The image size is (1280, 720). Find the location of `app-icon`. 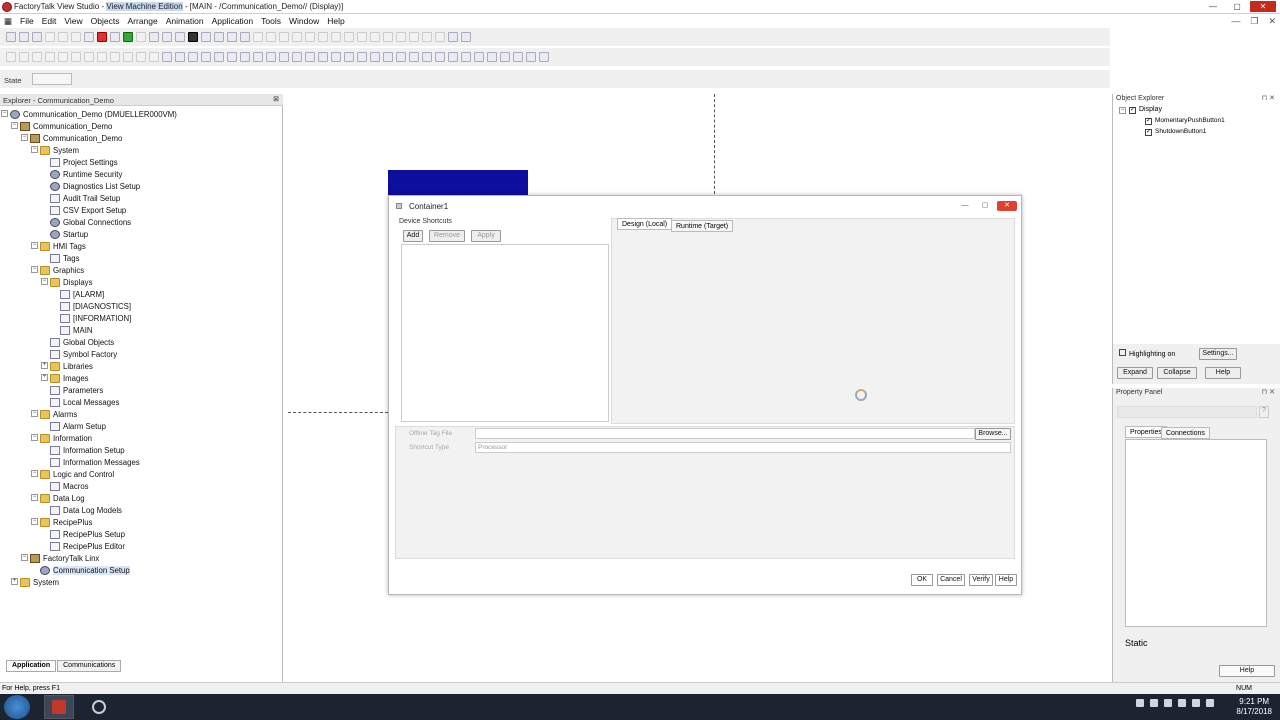

app-icon is located at coordinates (7, 7).